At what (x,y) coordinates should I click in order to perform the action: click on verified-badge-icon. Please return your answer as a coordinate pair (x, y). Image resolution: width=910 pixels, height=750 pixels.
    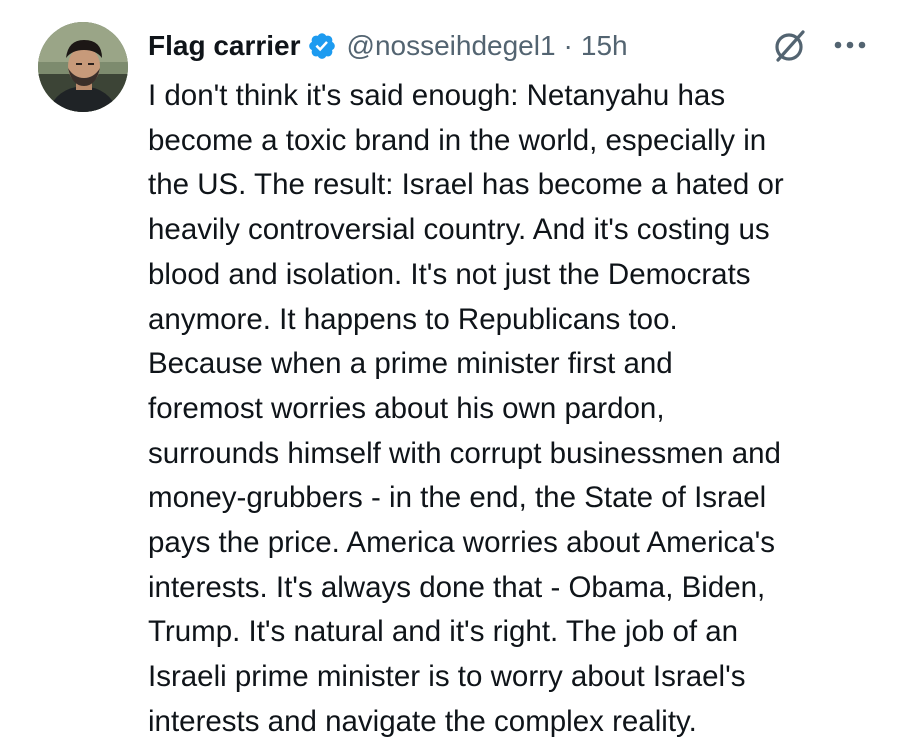
    Looking at the image, I should click on (322, 46).